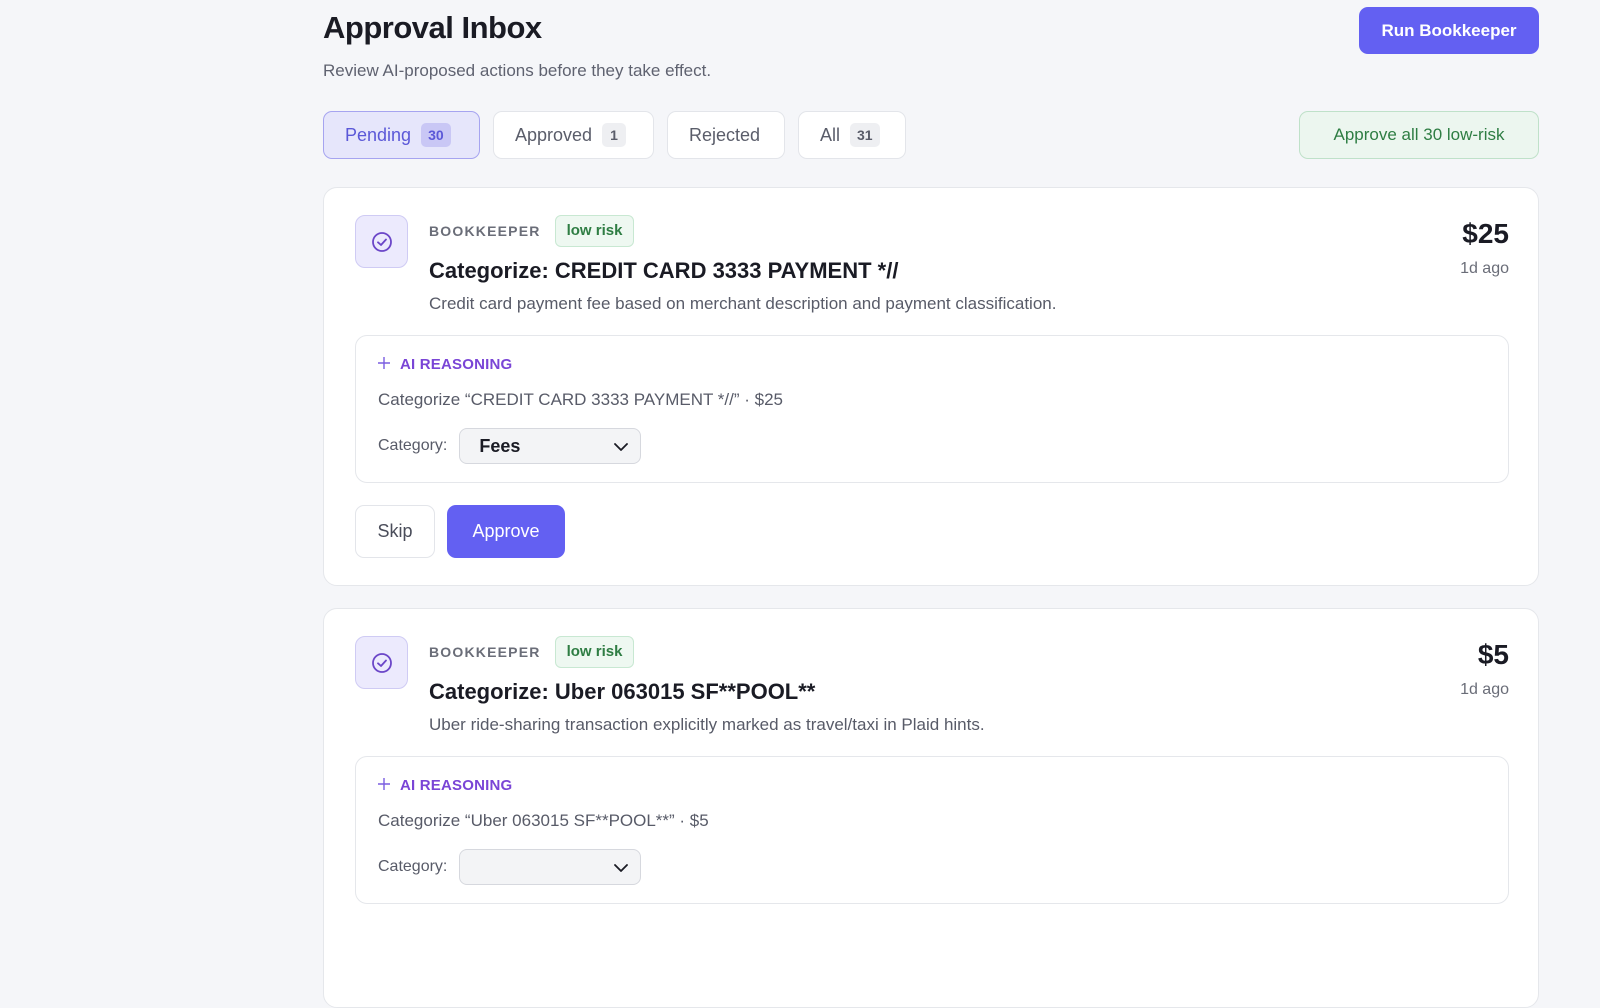  What do you see at coordinates (865, 135) in the screenshot?
I see `tab-count-badge: 31` at bounding box center [865, 135].